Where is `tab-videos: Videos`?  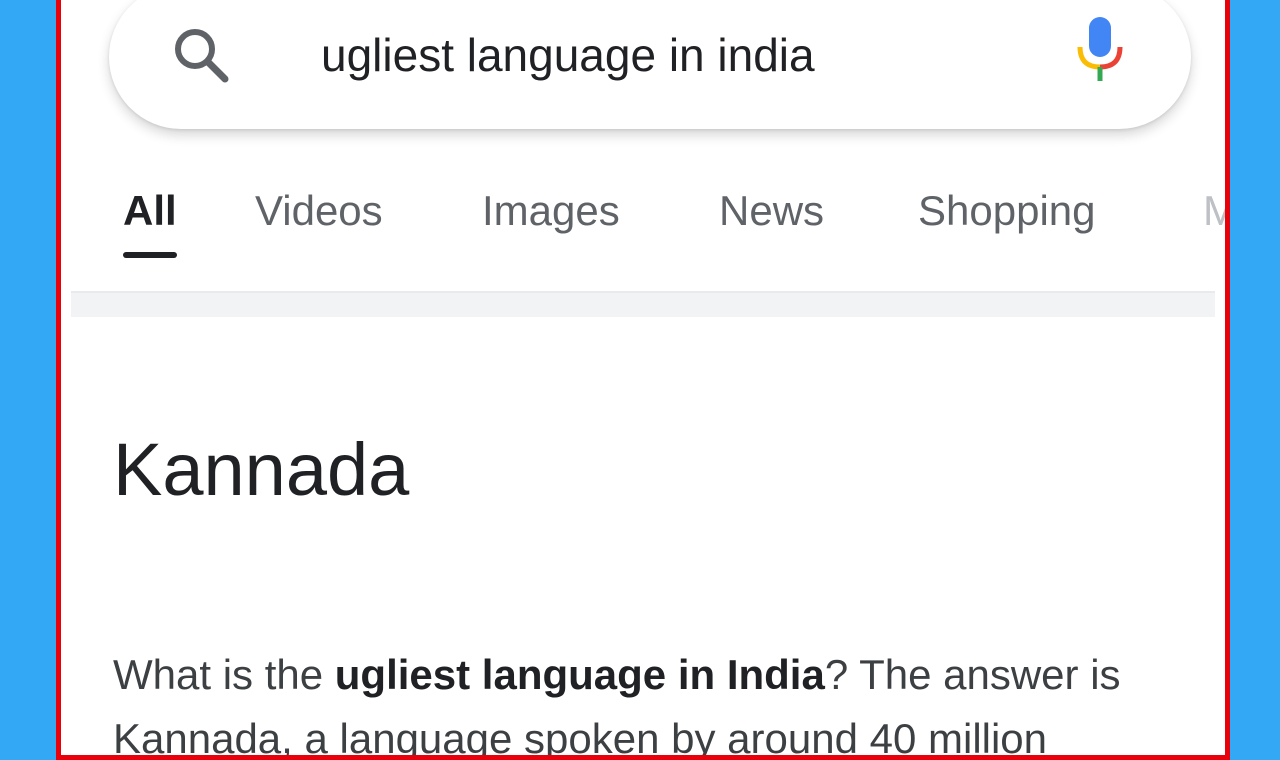
tab-videos: Videos is located at coordinates (319, 211).